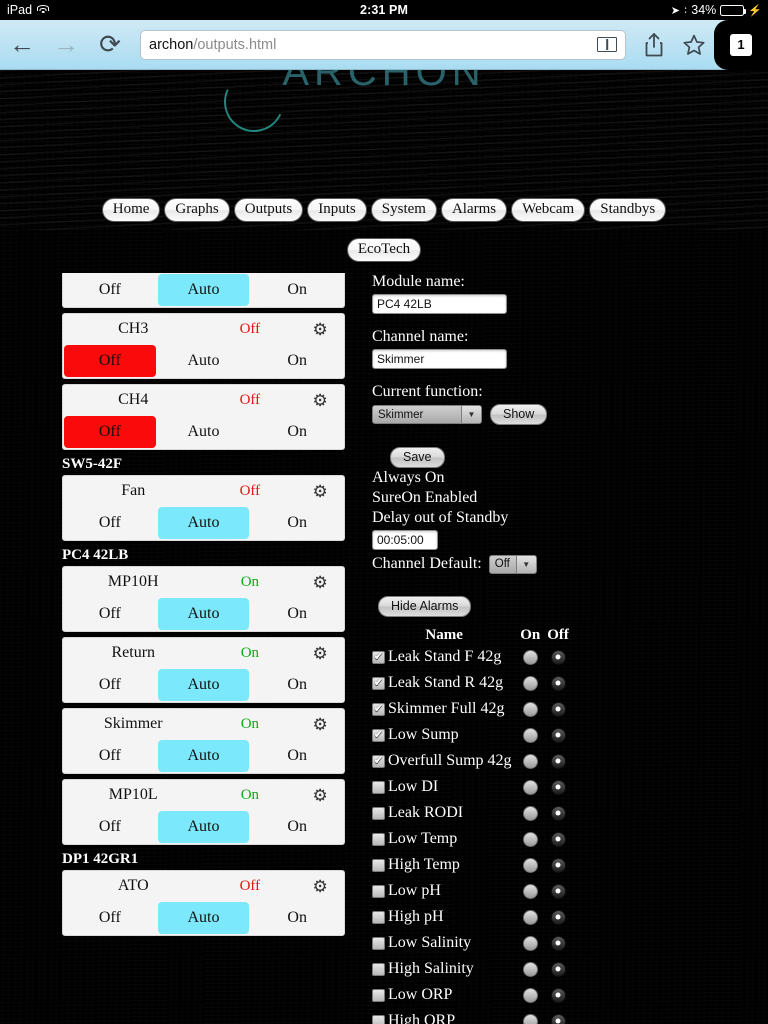 This screenshot has height=1024, width=768. I want to click on module-name-input: PC4 42LB, so click(439, 304).